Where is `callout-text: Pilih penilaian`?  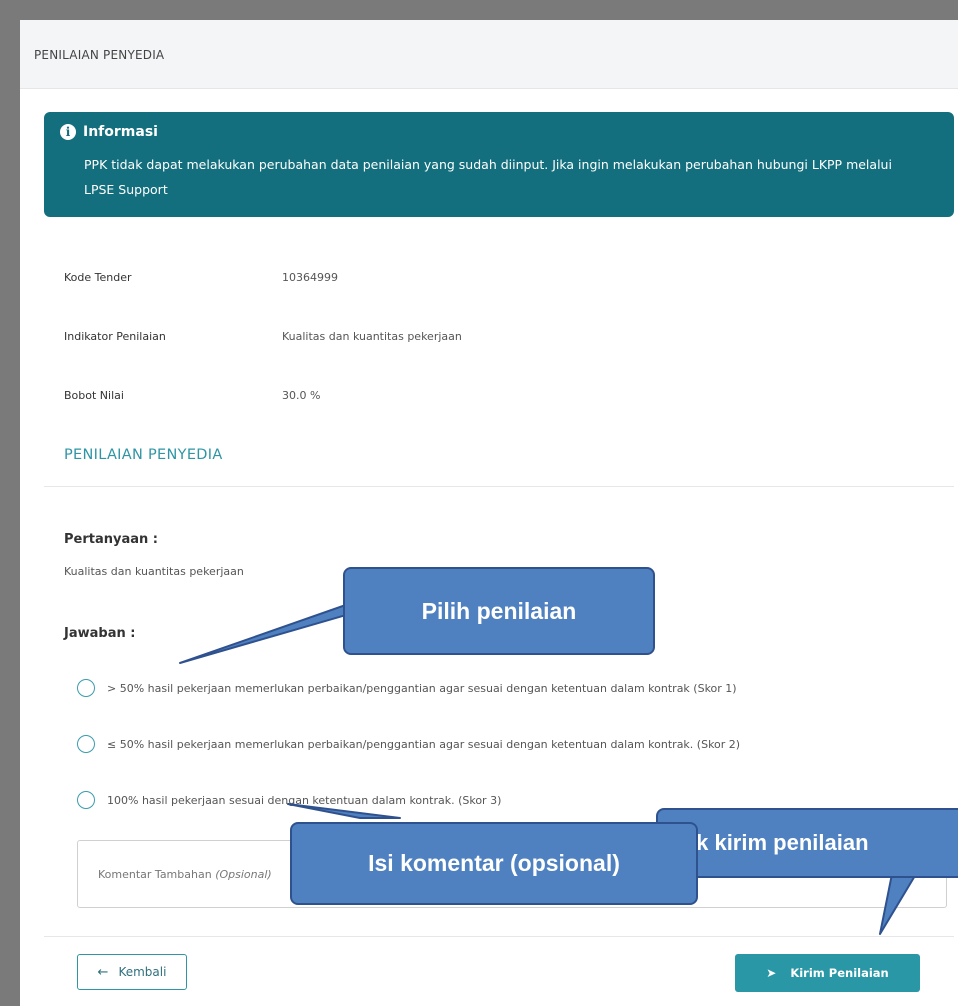 callout-text: Pilih penilaian is located at coordinates (499, 610).